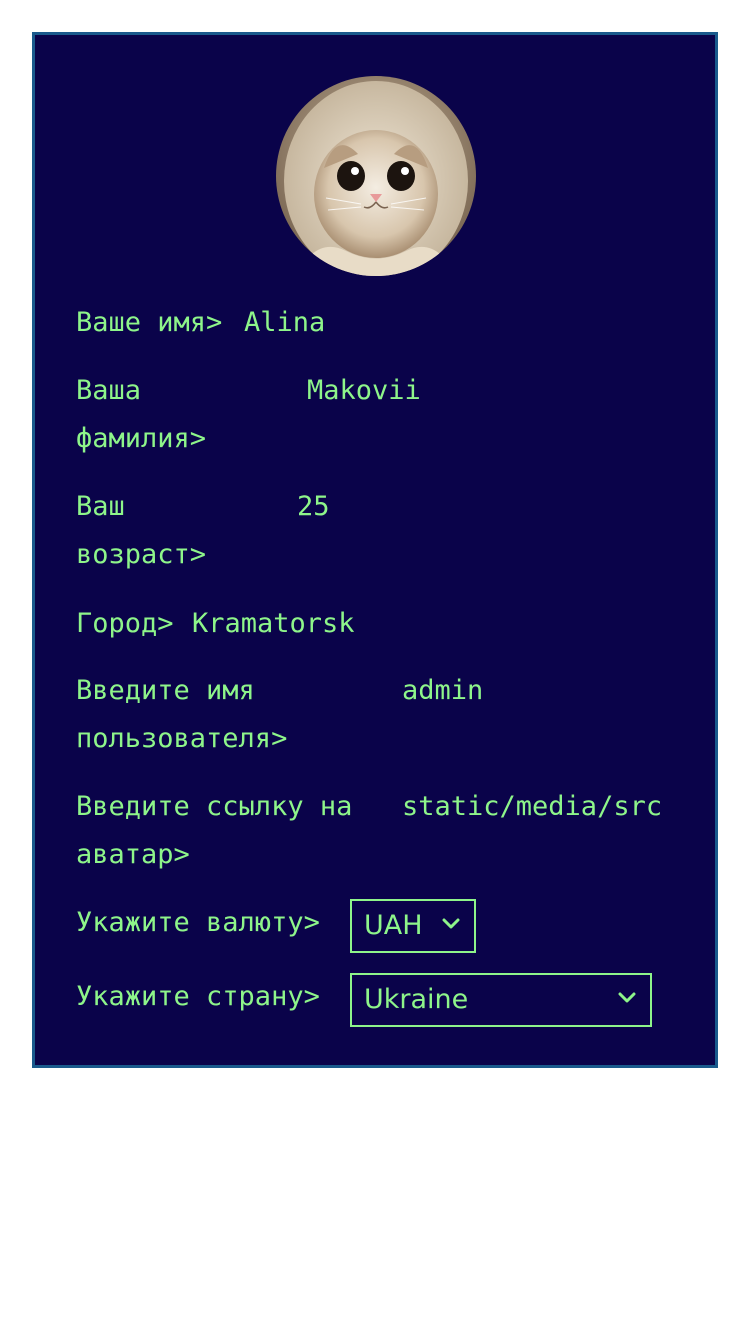  I want to click on field-first-name: Ваше имя> Alina, so click(376, 323).